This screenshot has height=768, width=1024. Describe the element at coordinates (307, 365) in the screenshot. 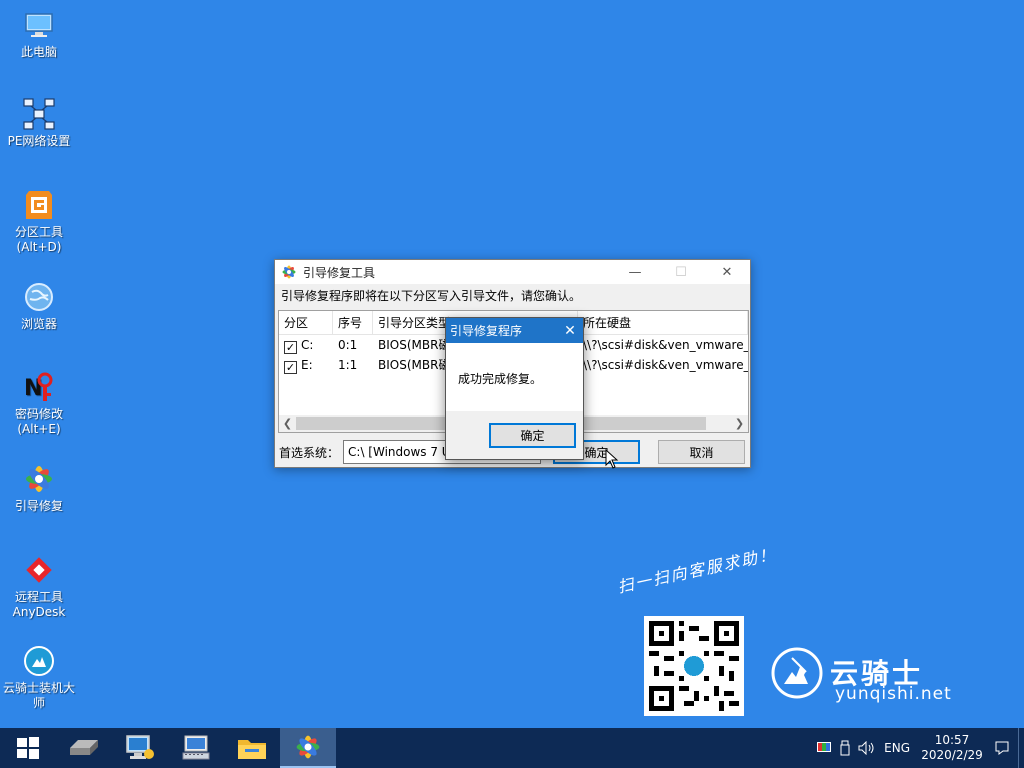

I see `cell-partition: E:` at that location.